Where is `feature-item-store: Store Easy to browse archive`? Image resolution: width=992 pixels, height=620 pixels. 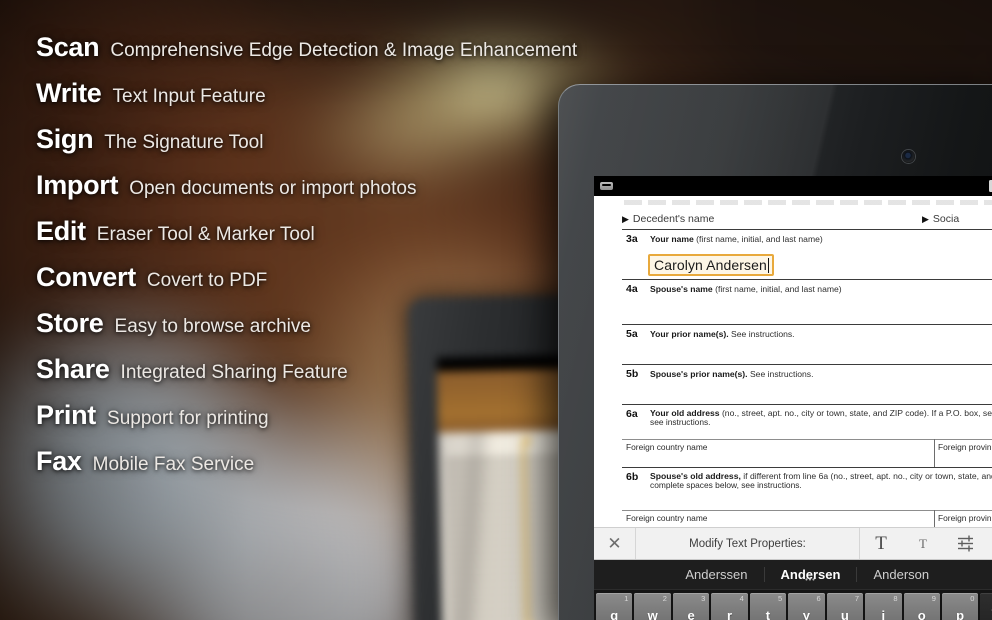
feature-item-store: Store Easy to browse archive is located at coordinates (356, 331).